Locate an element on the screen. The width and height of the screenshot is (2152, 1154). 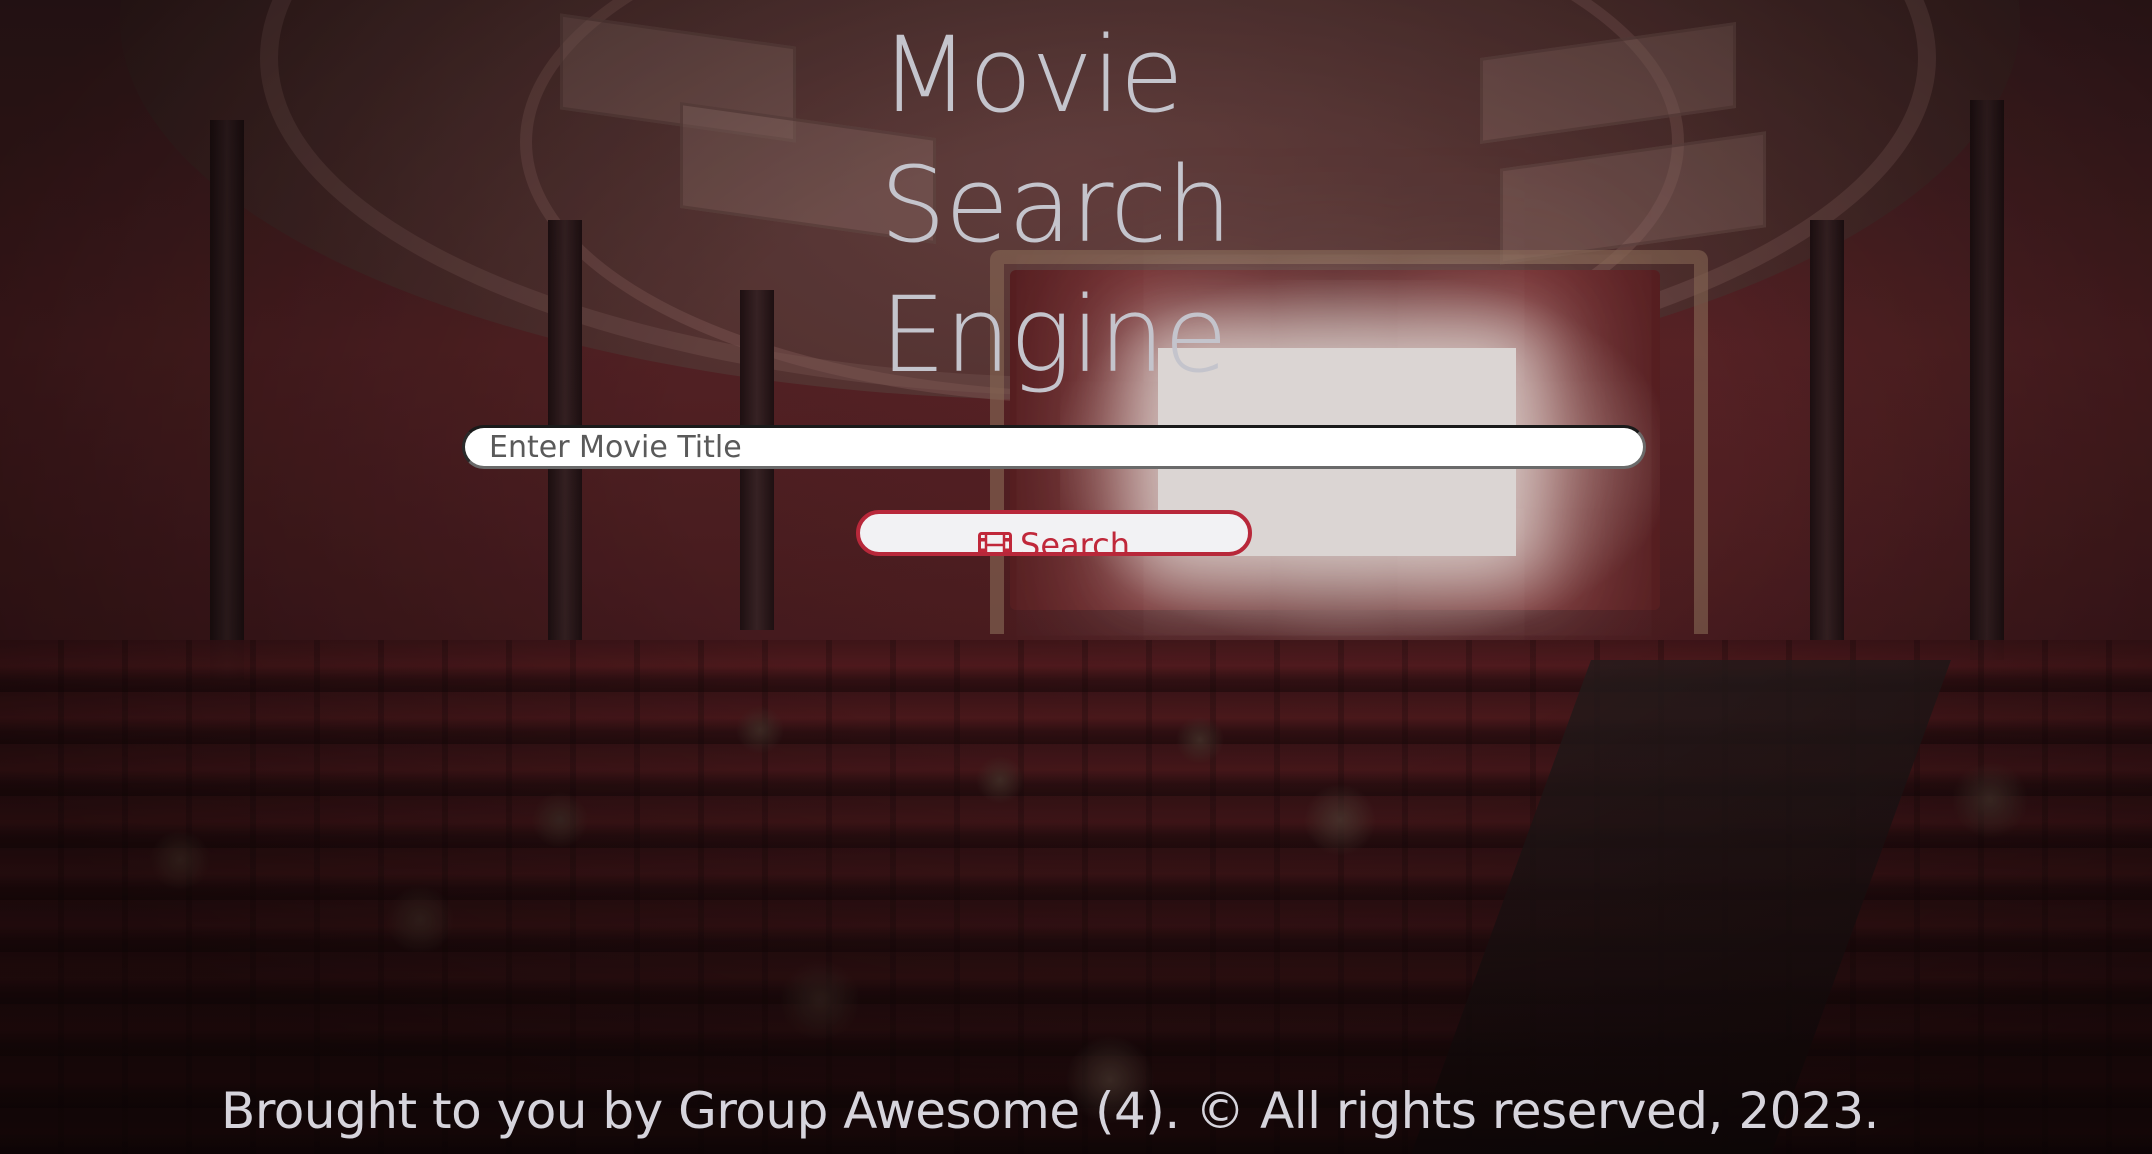
page-title-line-2: Search is located at coordinates (1056, 205).